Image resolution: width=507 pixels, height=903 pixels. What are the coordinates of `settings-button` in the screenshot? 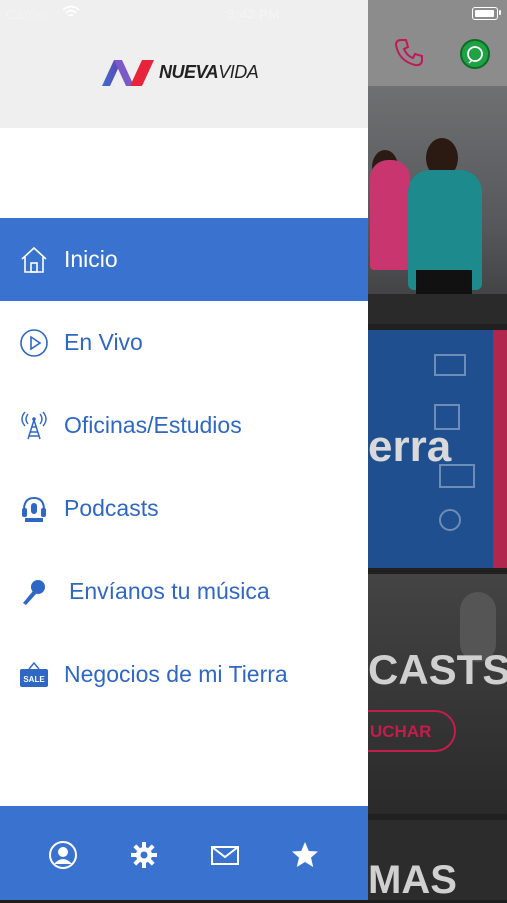 It's located at (144, 855).